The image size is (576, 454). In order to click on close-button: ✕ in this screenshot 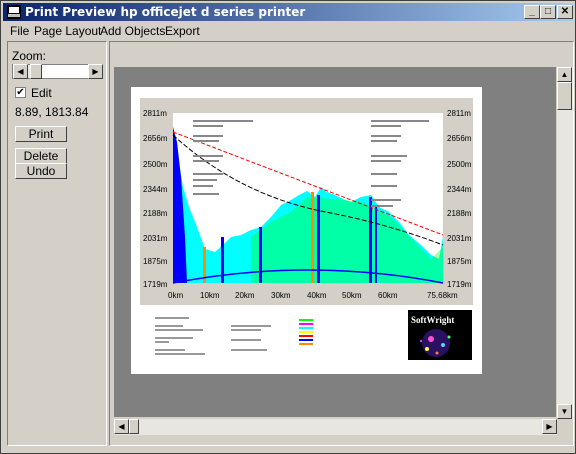, I will do `click(565, 12)`.